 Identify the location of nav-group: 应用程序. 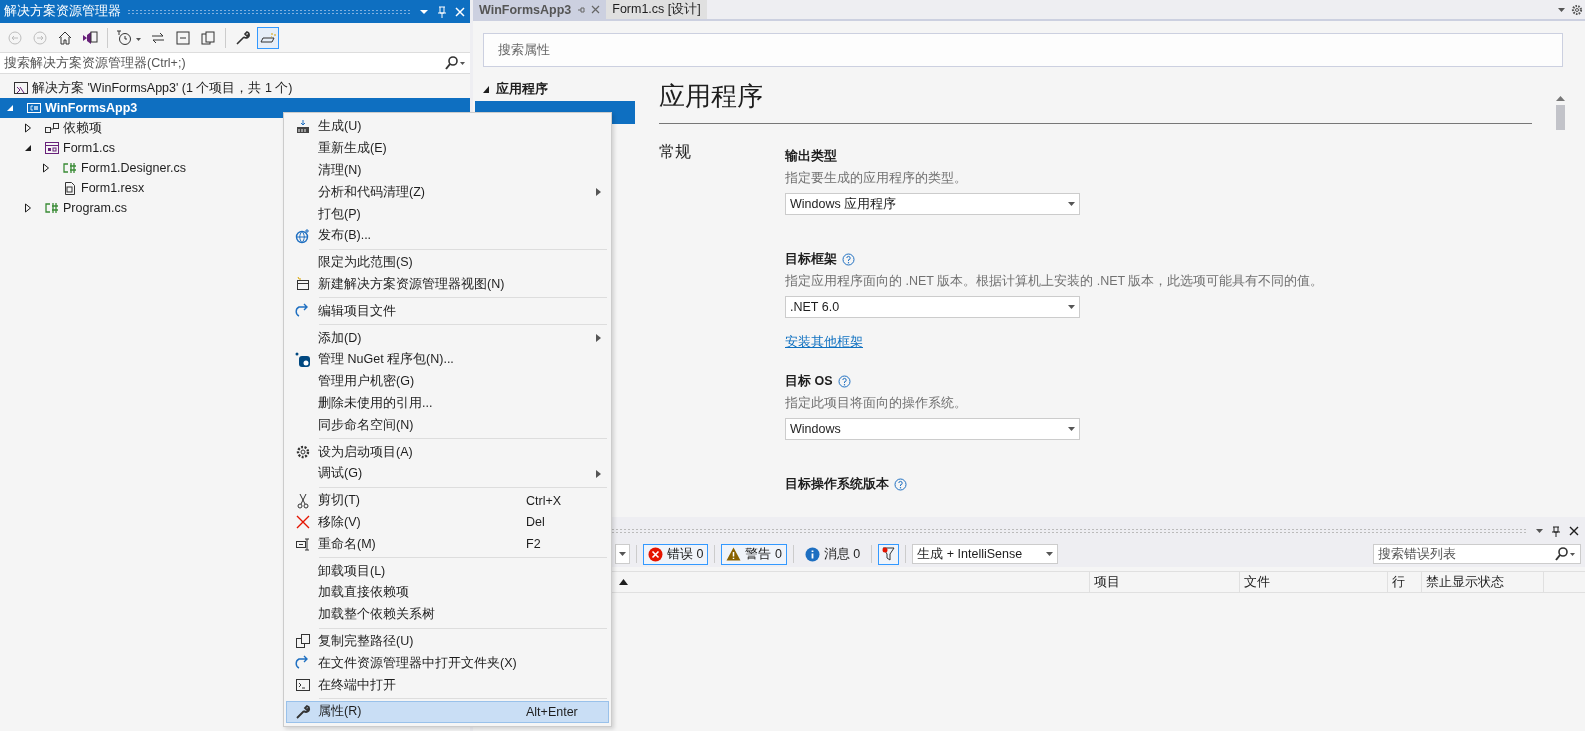
(555, 89).